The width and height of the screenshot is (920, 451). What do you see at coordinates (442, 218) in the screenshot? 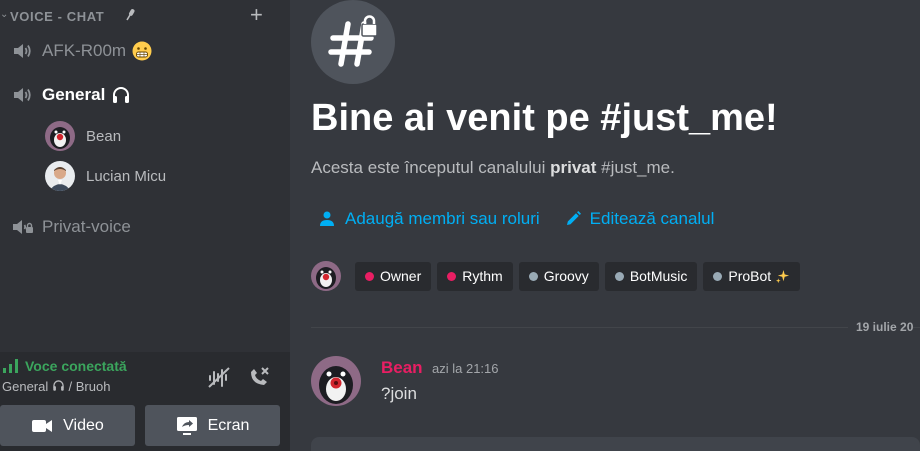
I see `add-members-label: Adaugă membri sau roluri` at bounding box center [442, 218].